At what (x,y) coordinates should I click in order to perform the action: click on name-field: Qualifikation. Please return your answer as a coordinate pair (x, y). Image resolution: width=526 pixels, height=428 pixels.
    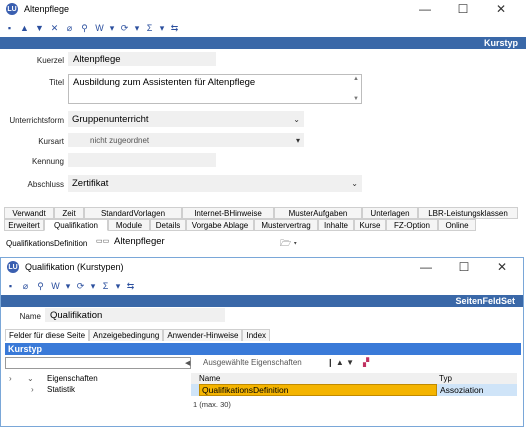
    Looking at the image, I should click on (135, 315).